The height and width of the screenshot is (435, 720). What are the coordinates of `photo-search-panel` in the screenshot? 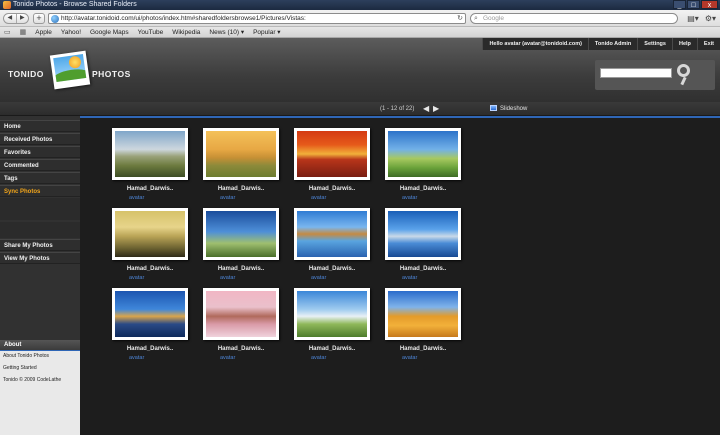 It's located at (655, 75).